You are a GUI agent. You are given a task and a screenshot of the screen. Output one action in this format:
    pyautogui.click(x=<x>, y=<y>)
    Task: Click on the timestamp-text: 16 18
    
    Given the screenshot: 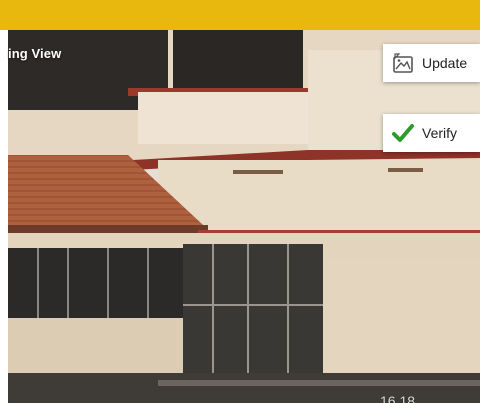 What is the action you would take?
    pyautogui.click(x=398, y=398)
    